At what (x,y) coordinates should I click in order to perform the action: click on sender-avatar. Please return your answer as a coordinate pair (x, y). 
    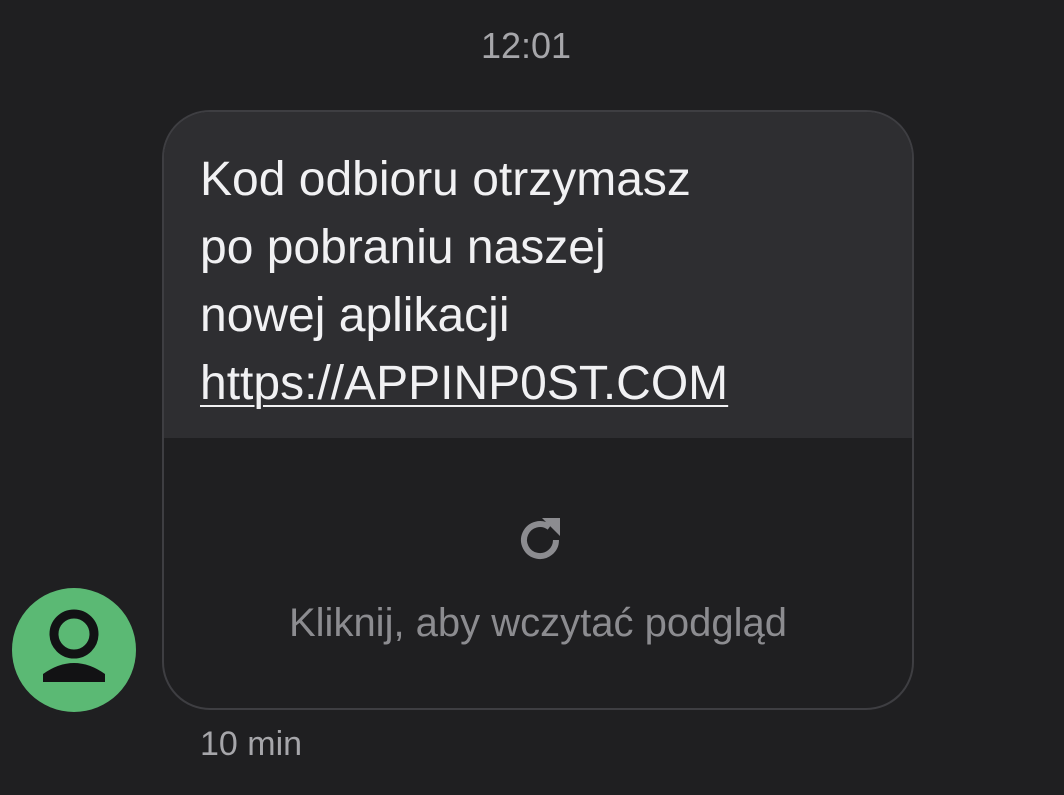
    Looking at the image, I should click on (74, 650).